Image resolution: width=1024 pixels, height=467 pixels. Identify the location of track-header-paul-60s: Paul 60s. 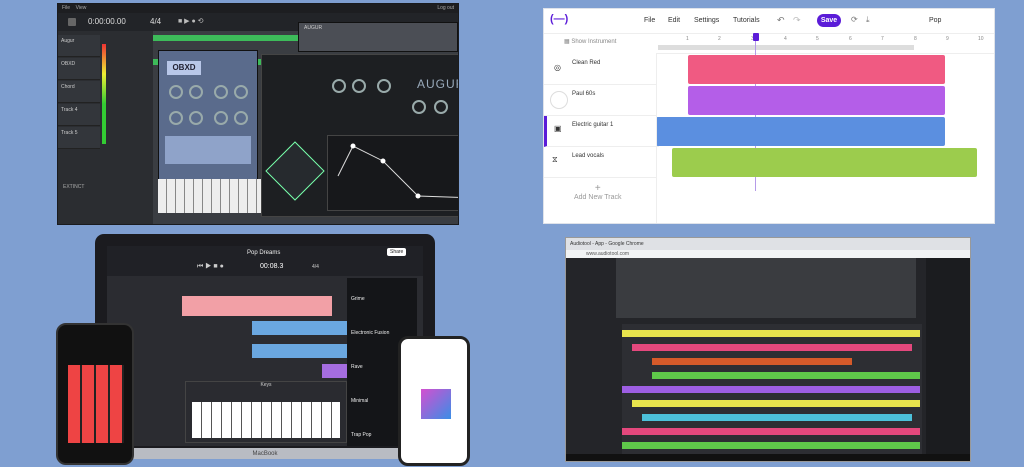
(600, 100).